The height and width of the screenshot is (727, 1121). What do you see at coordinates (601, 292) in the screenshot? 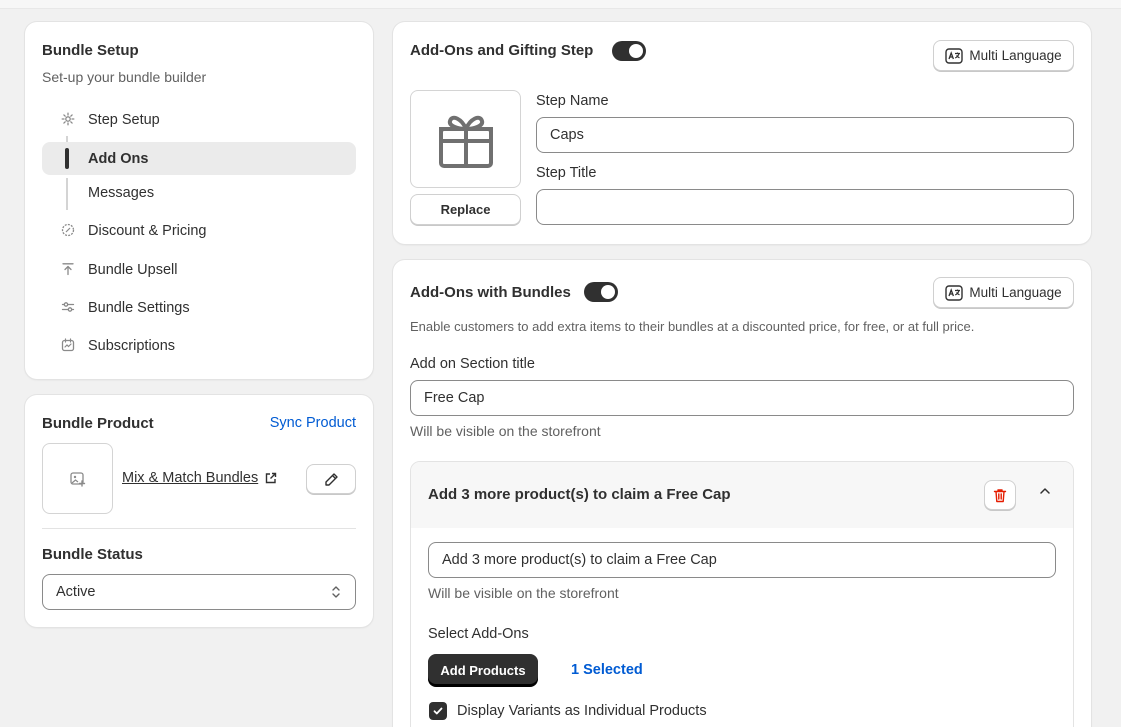
I see `addons-bundles-toggle` at bounding box center [601, 292].